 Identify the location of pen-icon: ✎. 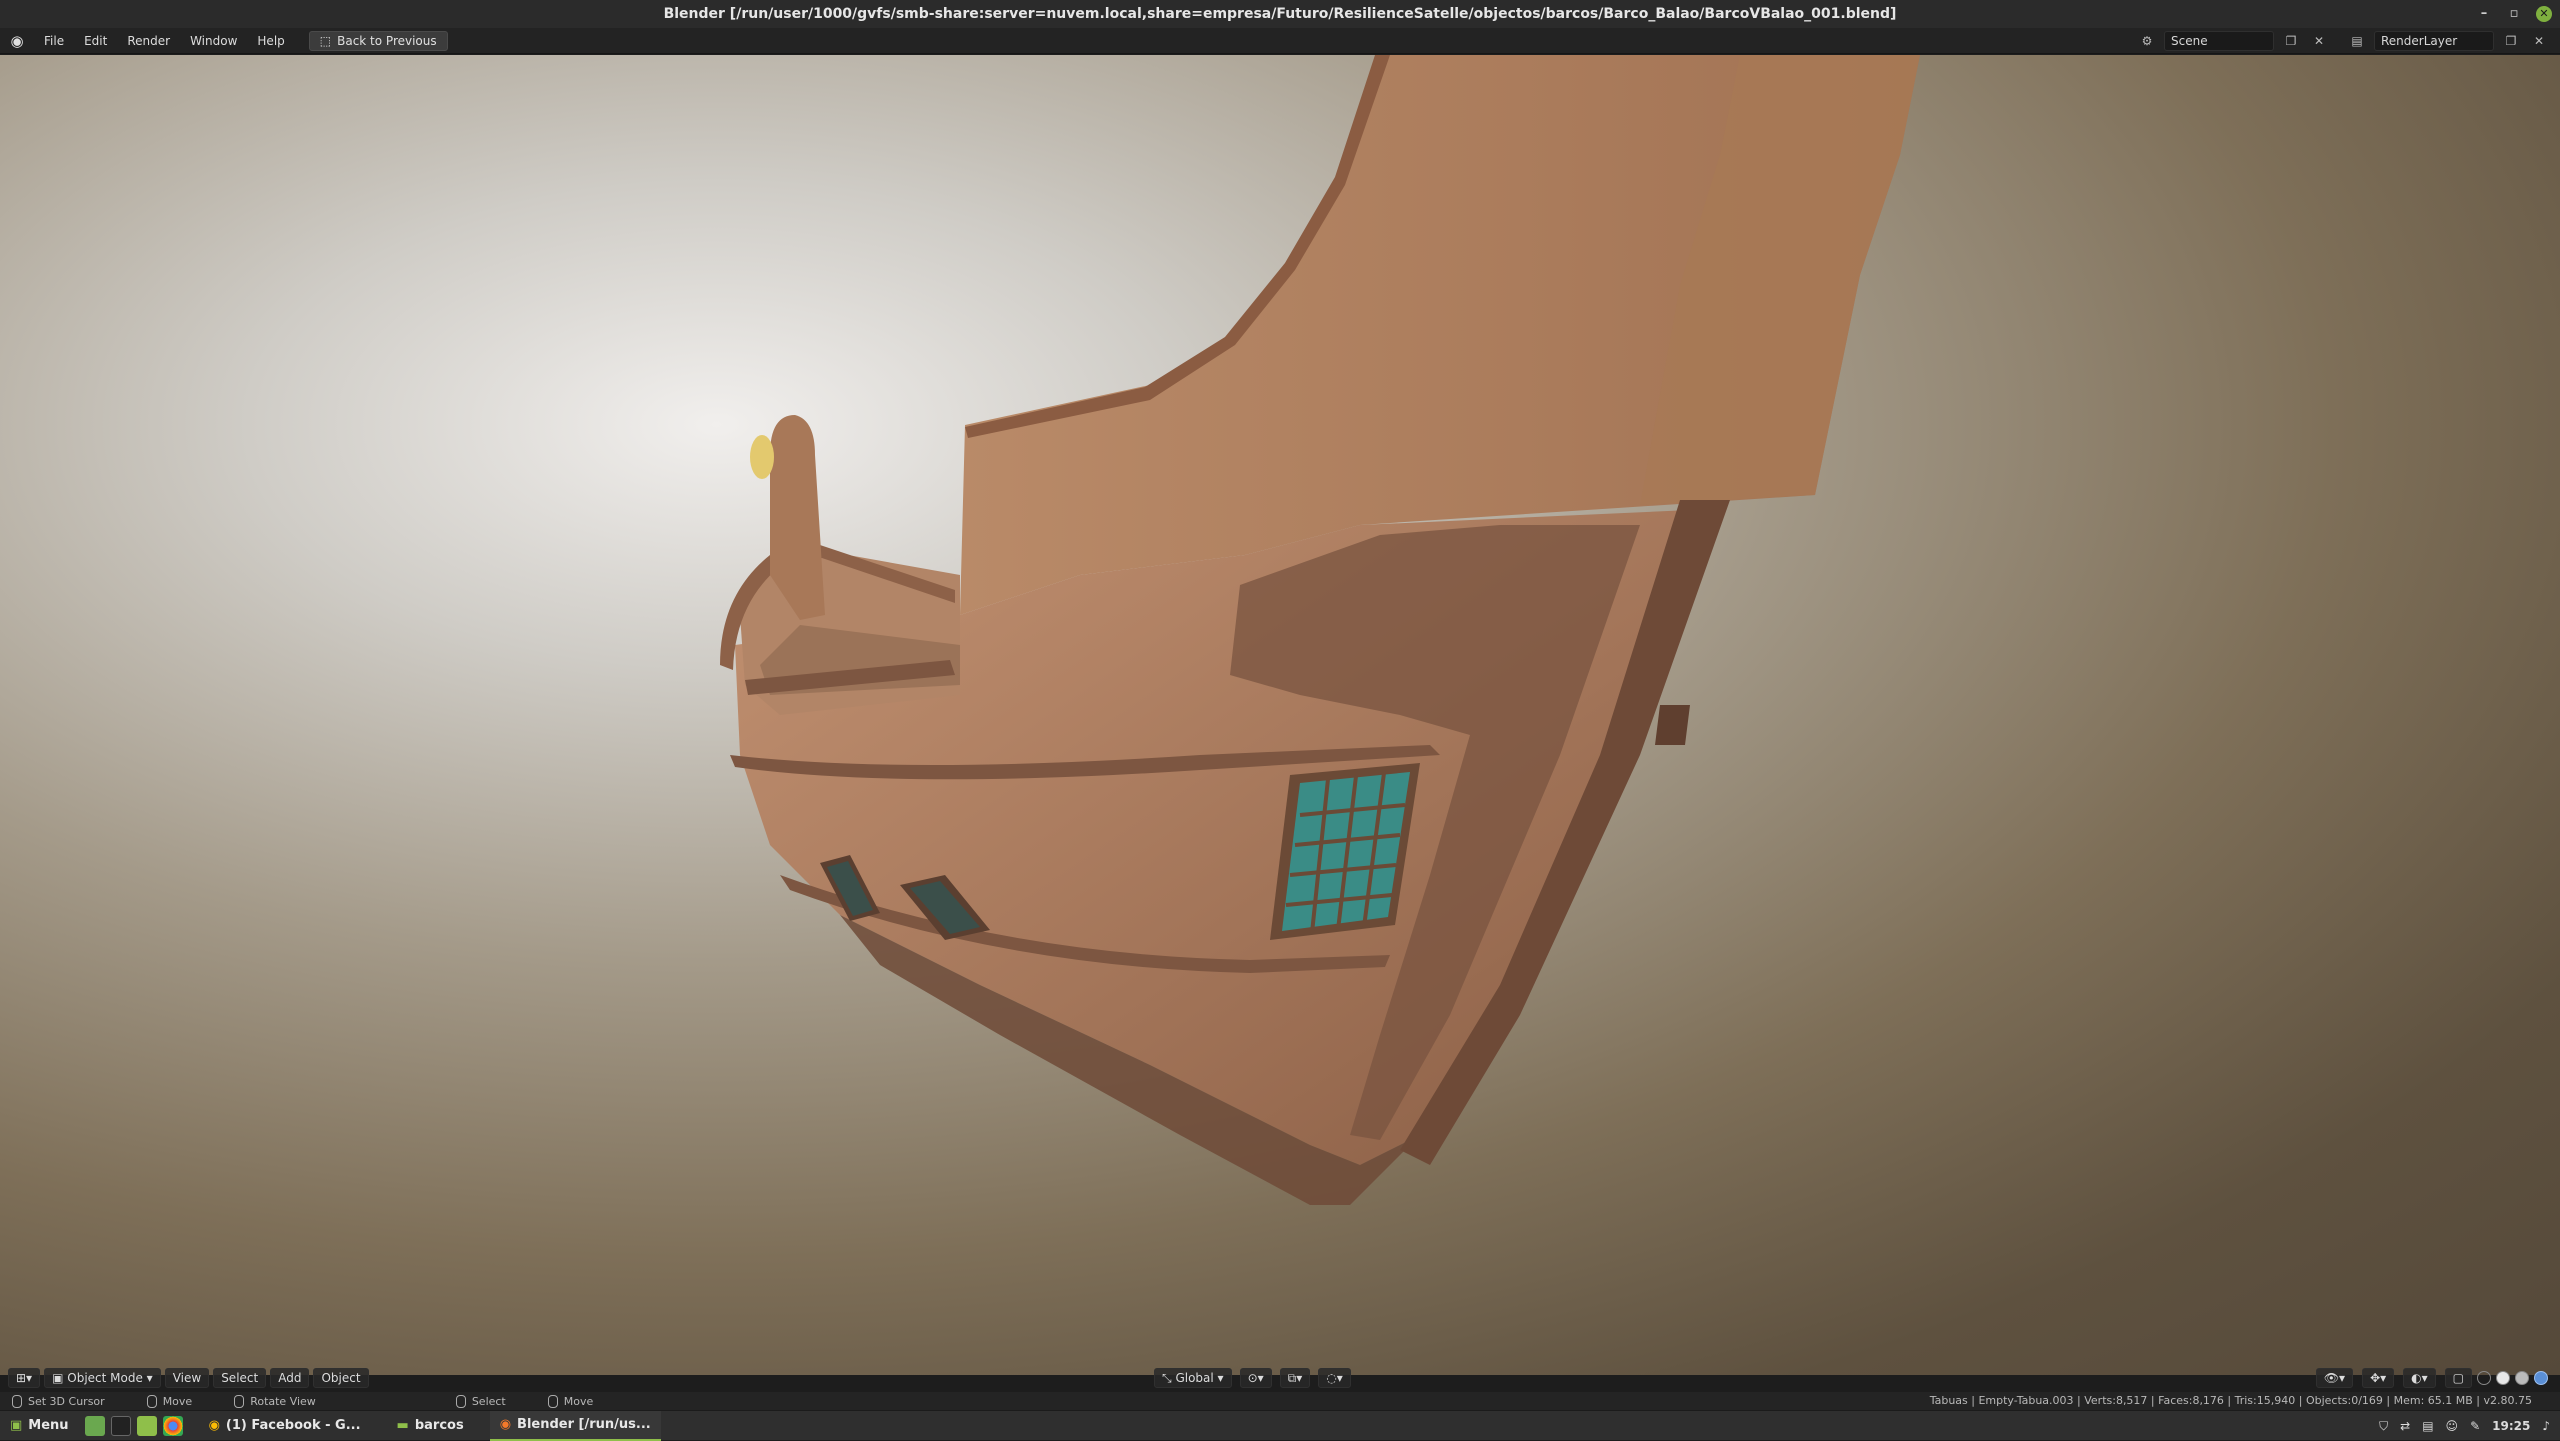
(2475, 1426).